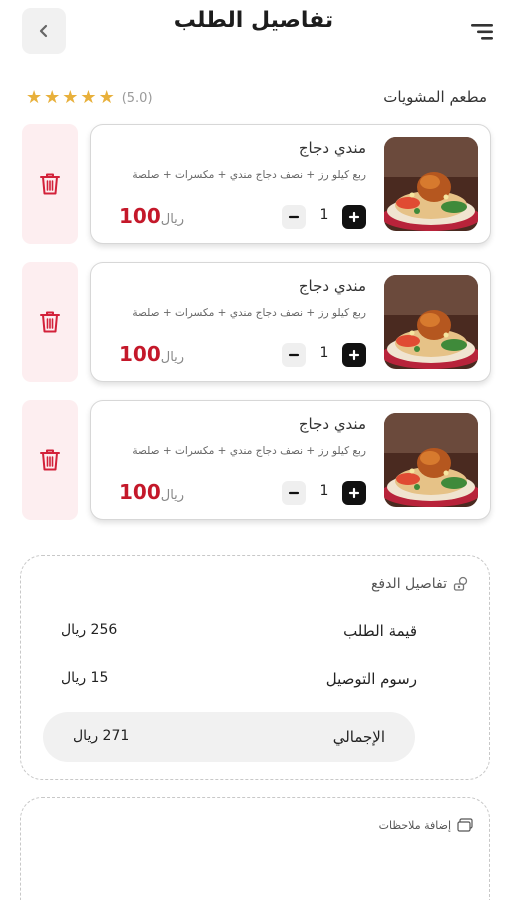  I want to click on menu-icon, so click(482, 32).